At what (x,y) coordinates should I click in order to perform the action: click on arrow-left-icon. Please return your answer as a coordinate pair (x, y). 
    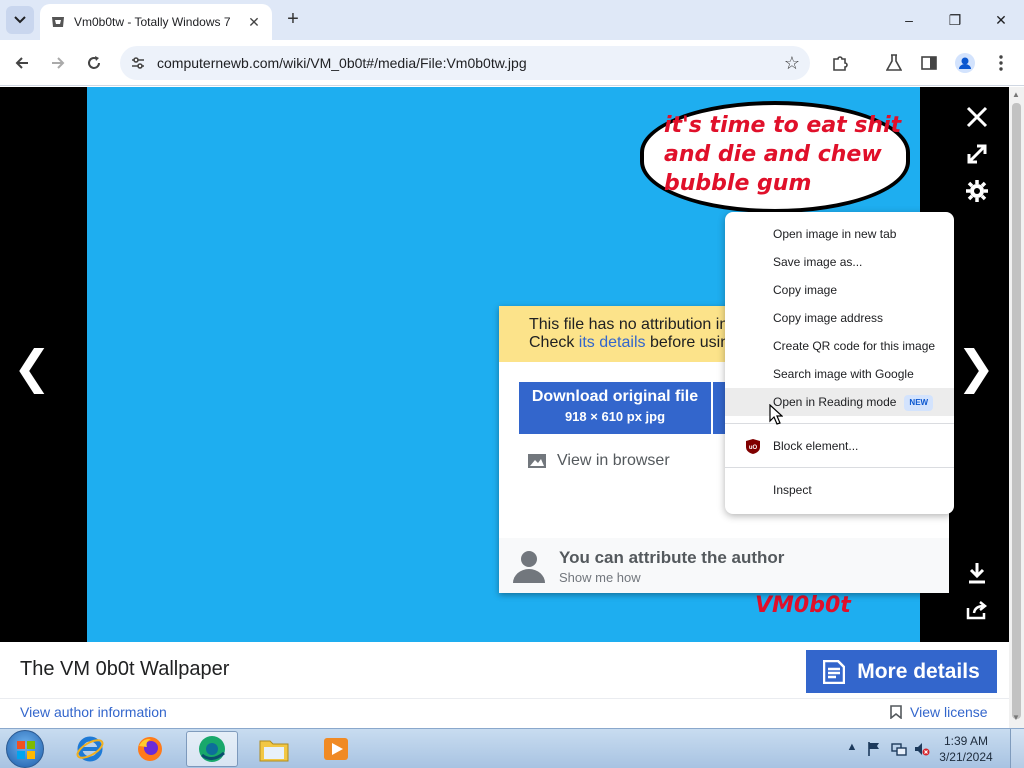
    Looking at the image, I should click on (21, 63).